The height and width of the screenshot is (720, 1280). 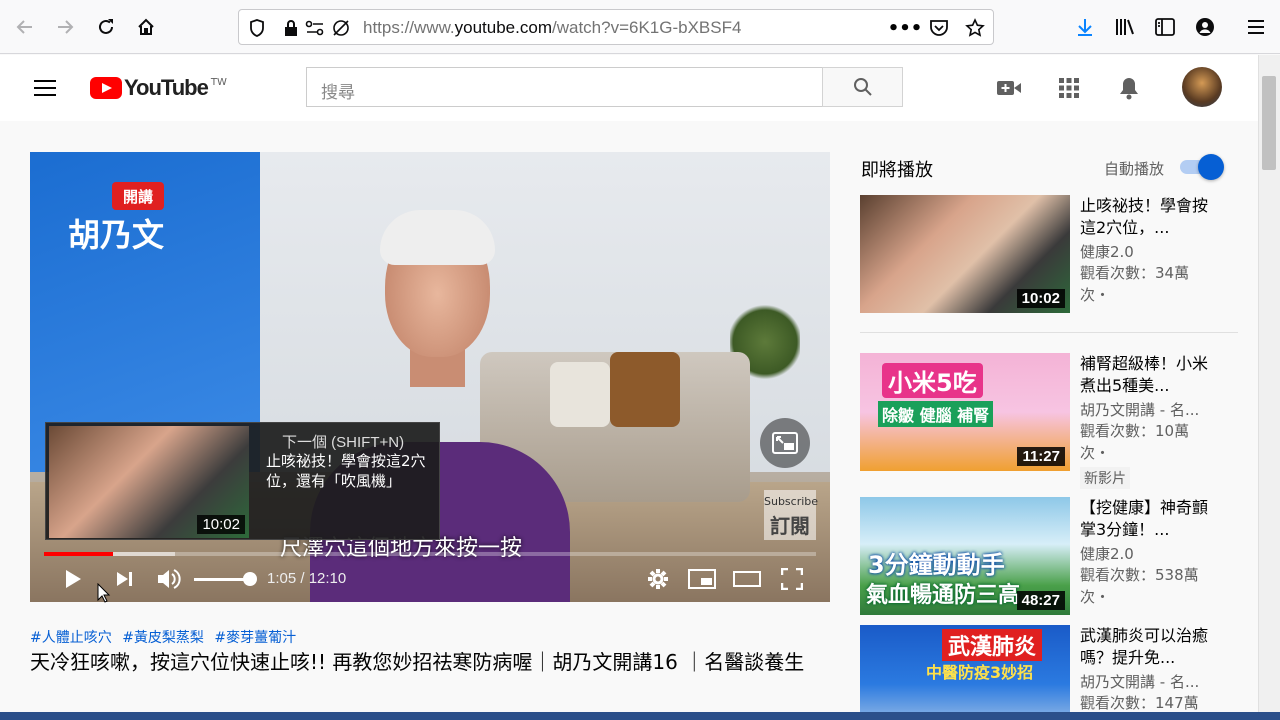 What do you see at coordinates (939, 28) in the screenshot?
I see `pocket-icon` at bounding box center [939, 28].